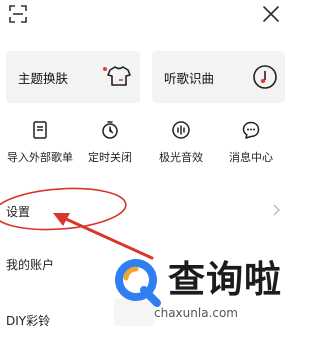 This screenshot has width=320, height=340. I want to click on music-disc-icon, so click(265, 77).